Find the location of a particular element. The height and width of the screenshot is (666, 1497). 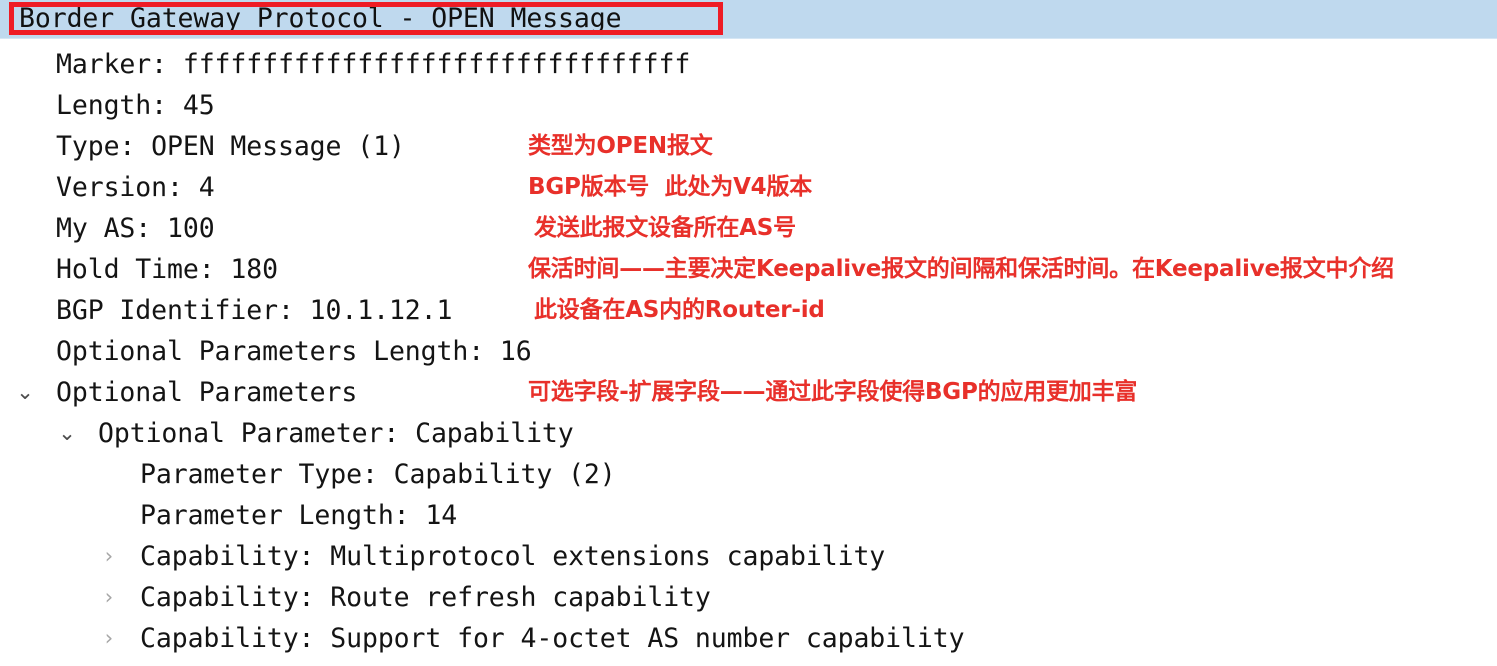

tree-row-marker: Marker: ffffffffffffffffffffffffffffffff is located at coordinates (748, 64).